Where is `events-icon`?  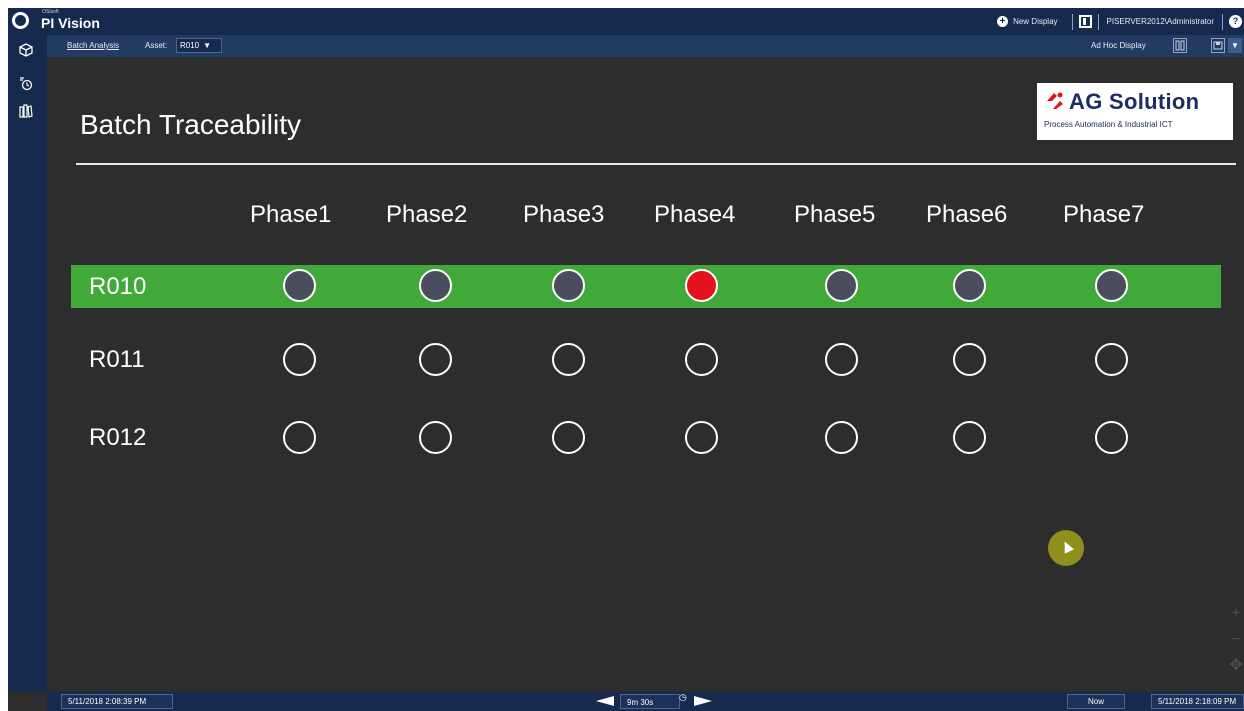
events-icon is located at coordinates (26, 85).